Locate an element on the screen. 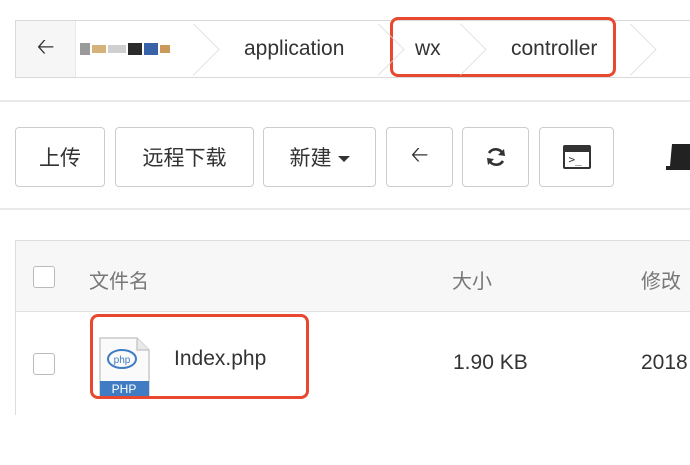 The image size is (690, 465). upload-label: 上传 is located at coordinates (60, 158).